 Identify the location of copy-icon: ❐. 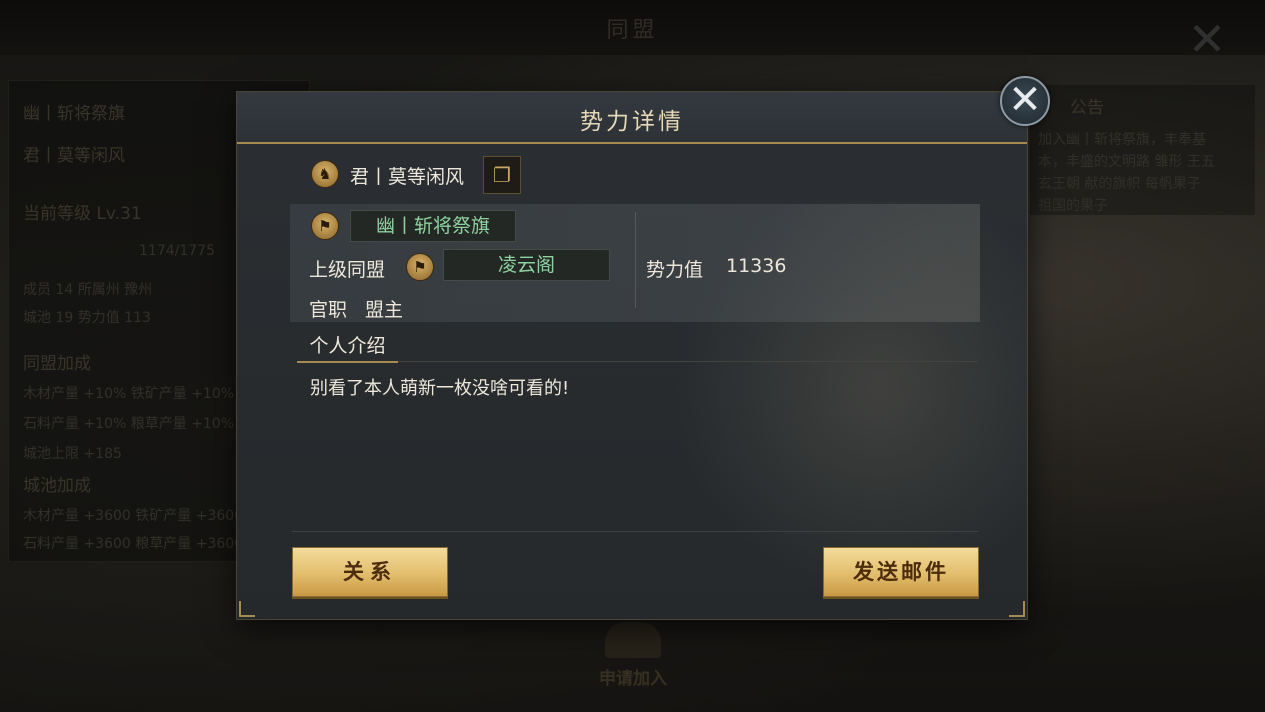
(502, 175).